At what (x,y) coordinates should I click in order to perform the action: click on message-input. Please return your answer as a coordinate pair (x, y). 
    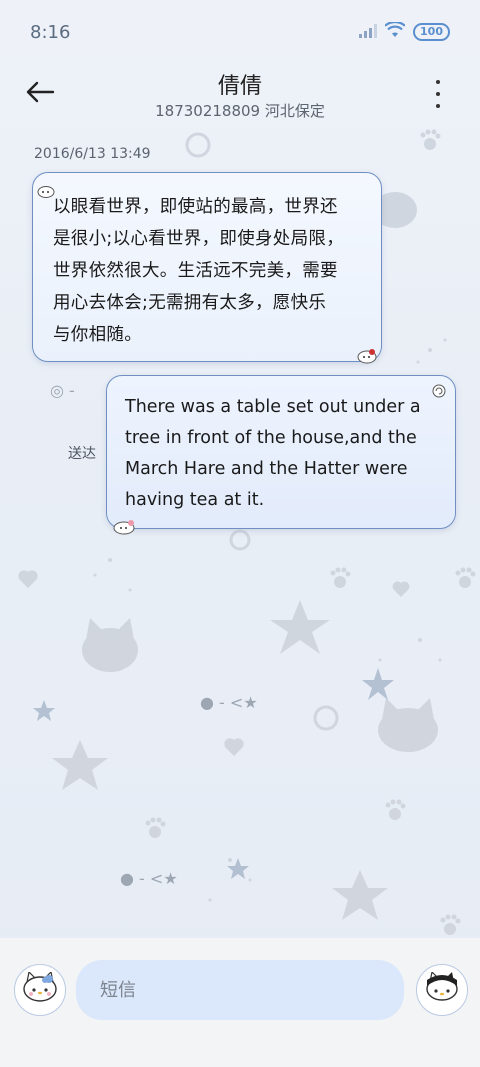
    Looking at the image, I should click on (240, 990).